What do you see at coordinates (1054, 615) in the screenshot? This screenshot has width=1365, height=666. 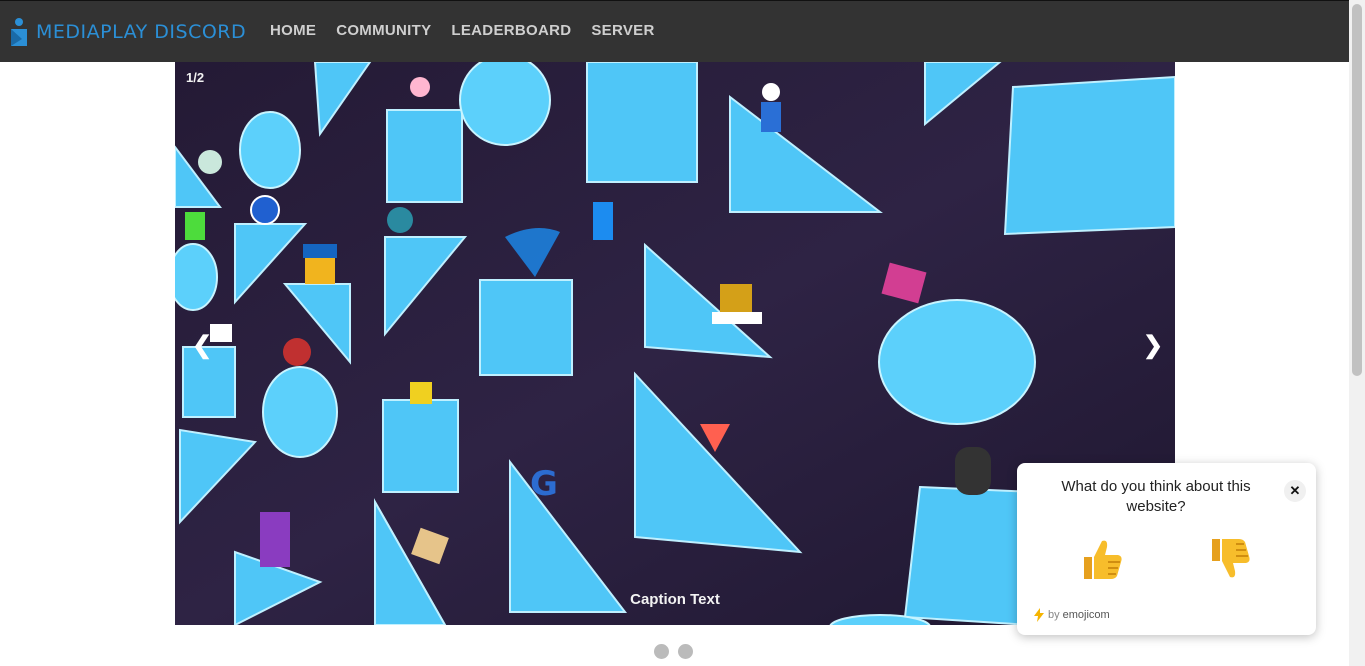 I see `credit-by: by` at bounding box center [1054, 615].